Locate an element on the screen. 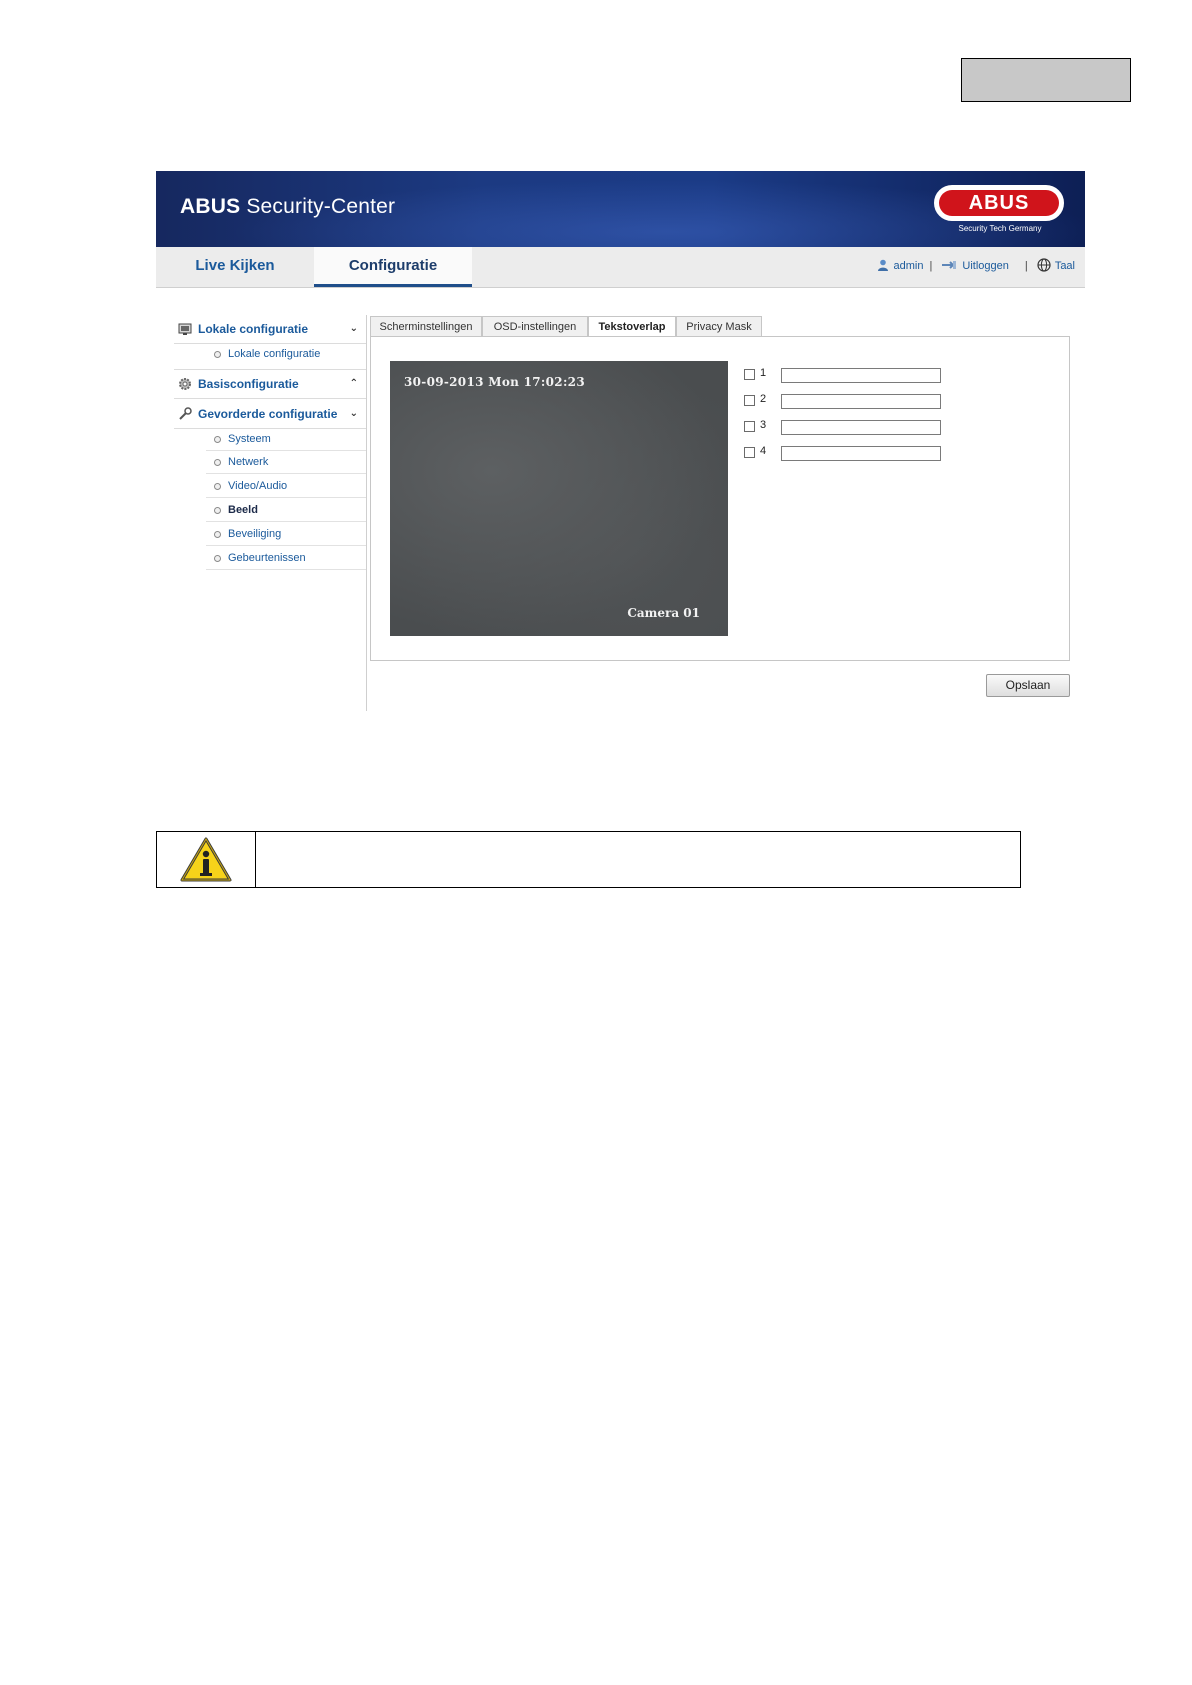 The height and width of the screenshot is (1685, 1192). sidebar-item-beeld: Beeld is located at coordinates (286, 510).